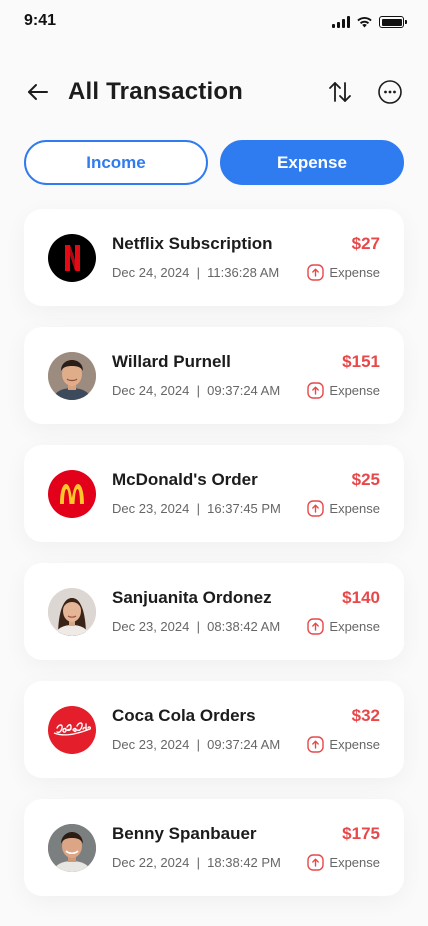 The width and height of the screenshot is (428, 926). What do you see at coordinates (312, 162) in the screenshot?
I see `tab-expense: Expense` at bounding box center [312, 162].